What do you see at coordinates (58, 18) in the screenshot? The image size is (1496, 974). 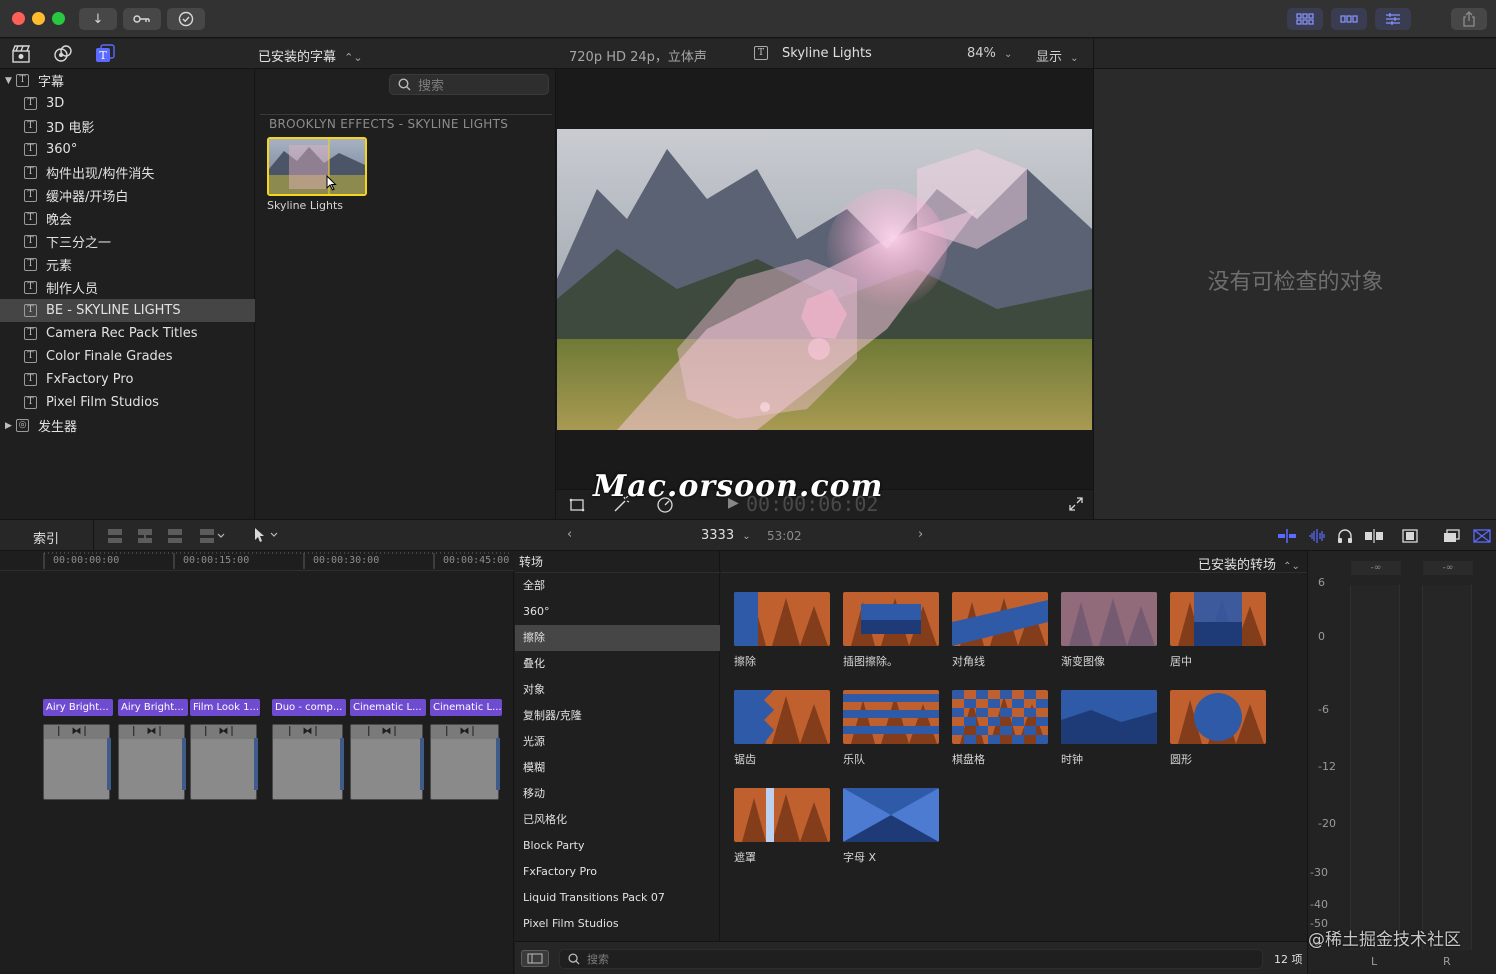 I see `zoom-window-button` at bounding box center [58, 18].